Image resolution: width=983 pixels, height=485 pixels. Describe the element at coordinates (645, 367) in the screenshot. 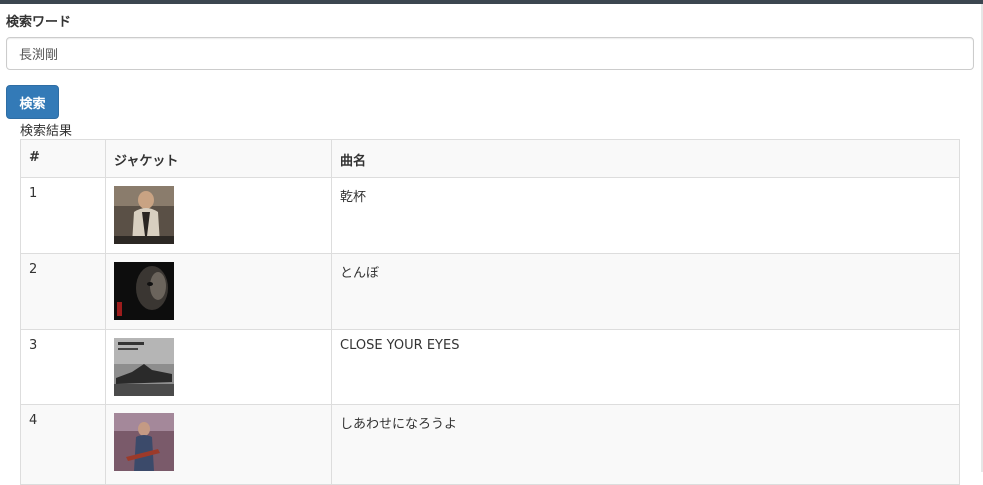

I see `song-title: CLOSE YOUR EYES` at that location.